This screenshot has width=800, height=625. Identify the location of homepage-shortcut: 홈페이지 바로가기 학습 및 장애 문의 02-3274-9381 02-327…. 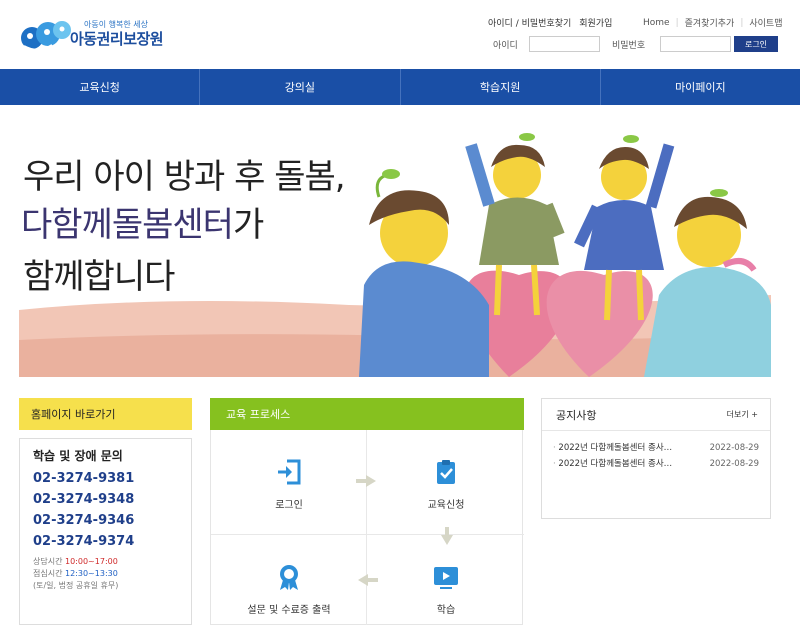
(105, 511).